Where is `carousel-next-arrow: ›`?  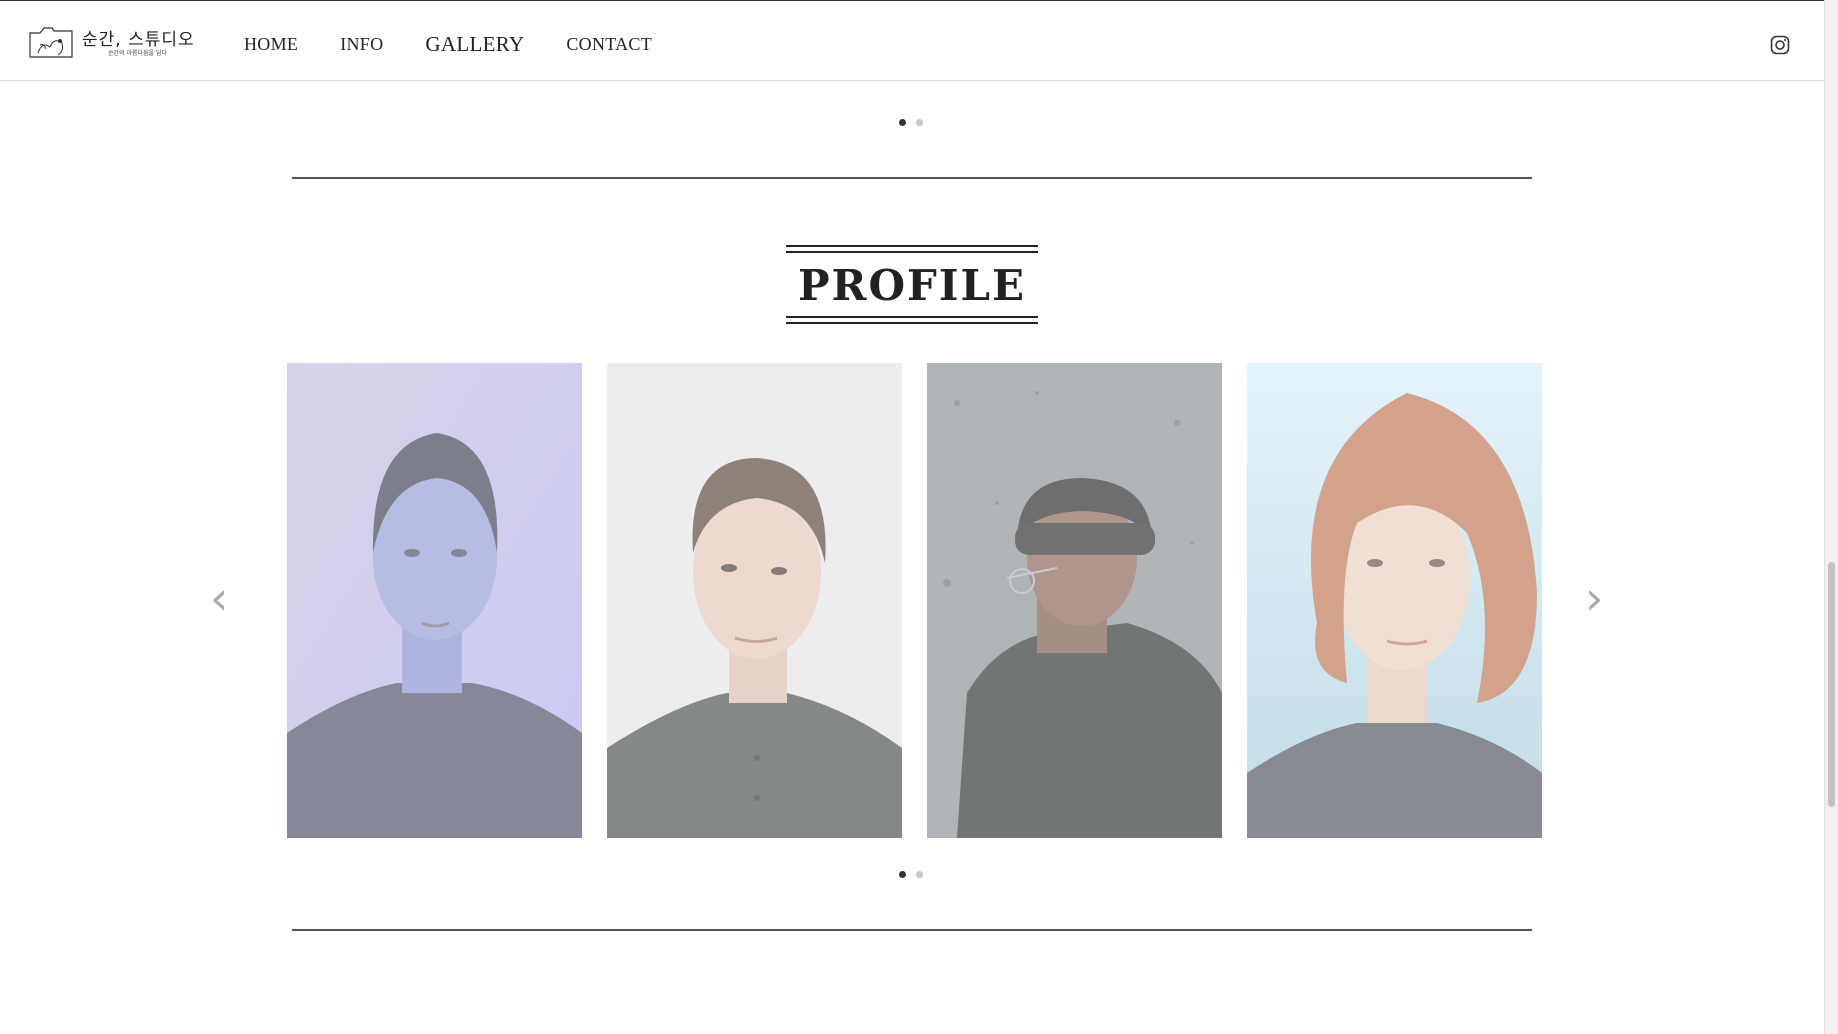 carousel-next-arrow: › is located at coordinates (1594, 598).